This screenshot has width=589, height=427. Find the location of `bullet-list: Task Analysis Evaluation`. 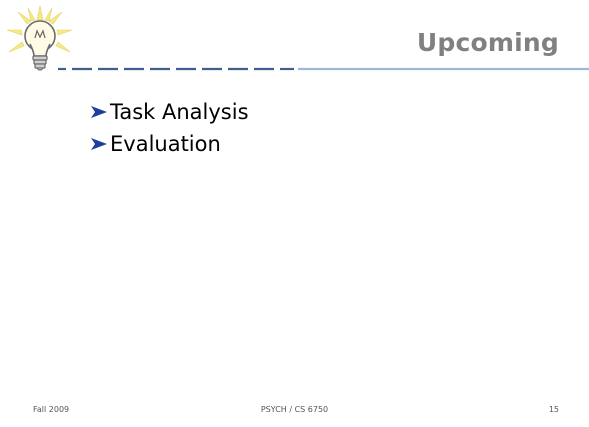

bullet-list: Task Analysis Evaluation is located at coordinates (169, 129).